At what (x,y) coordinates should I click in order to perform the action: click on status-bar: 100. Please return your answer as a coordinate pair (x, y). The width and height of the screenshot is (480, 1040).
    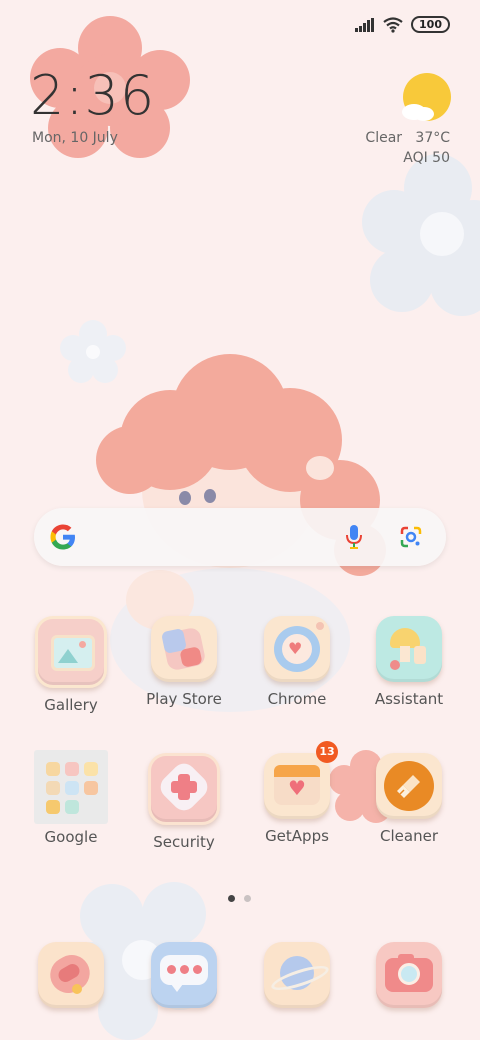
    Looking at the image, I should click on (402, 24).